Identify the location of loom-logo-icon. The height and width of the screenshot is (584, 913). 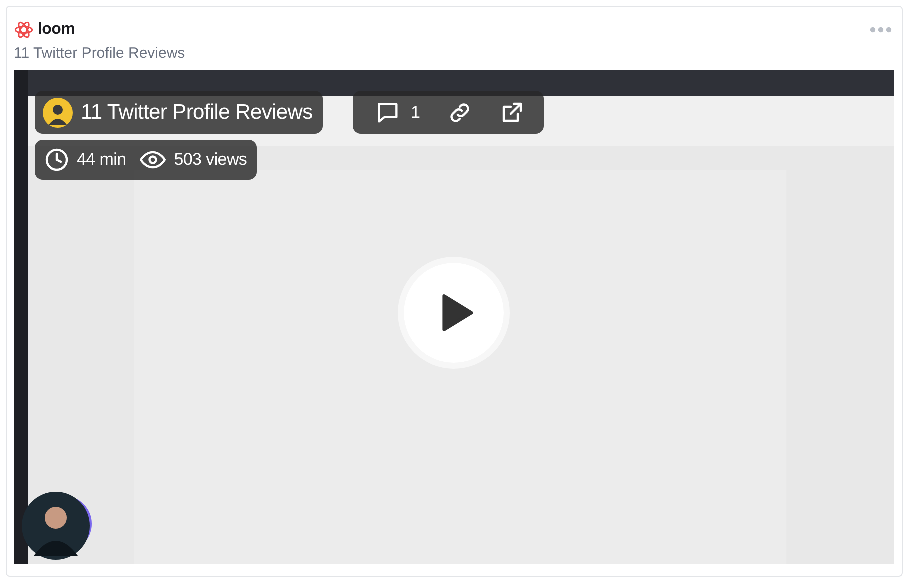
(24, 30).